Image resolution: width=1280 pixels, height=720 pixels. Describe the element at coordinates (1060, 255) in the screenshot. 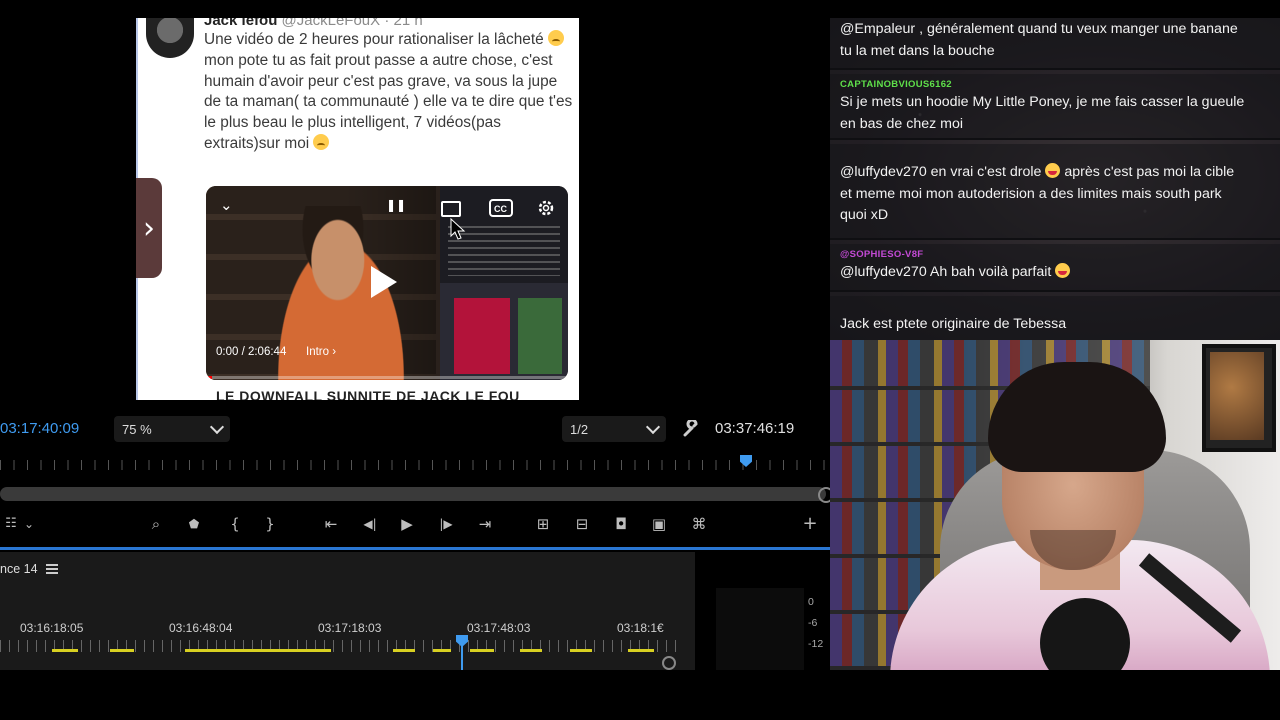

I see `chat-username: @SOPHIESO-V8F` at that location.